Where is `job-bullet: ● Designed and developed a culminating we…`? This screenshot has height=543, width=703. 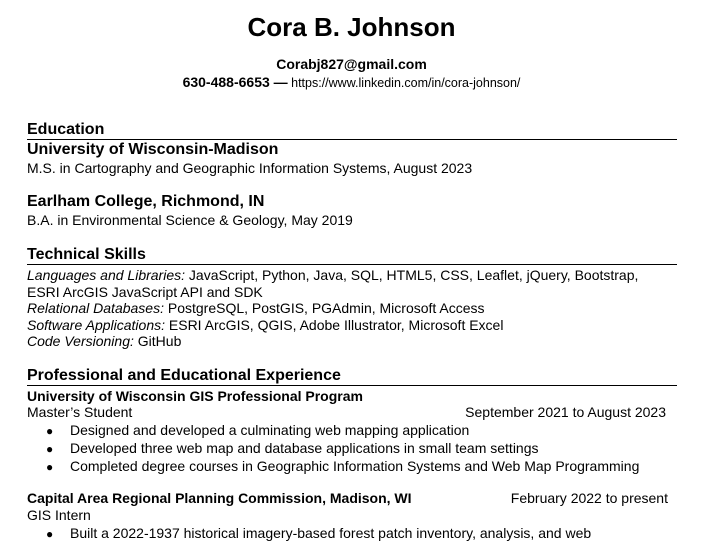
job-bullet: ● Designed and developed a culminating we… is located at coordinates (257, 431).